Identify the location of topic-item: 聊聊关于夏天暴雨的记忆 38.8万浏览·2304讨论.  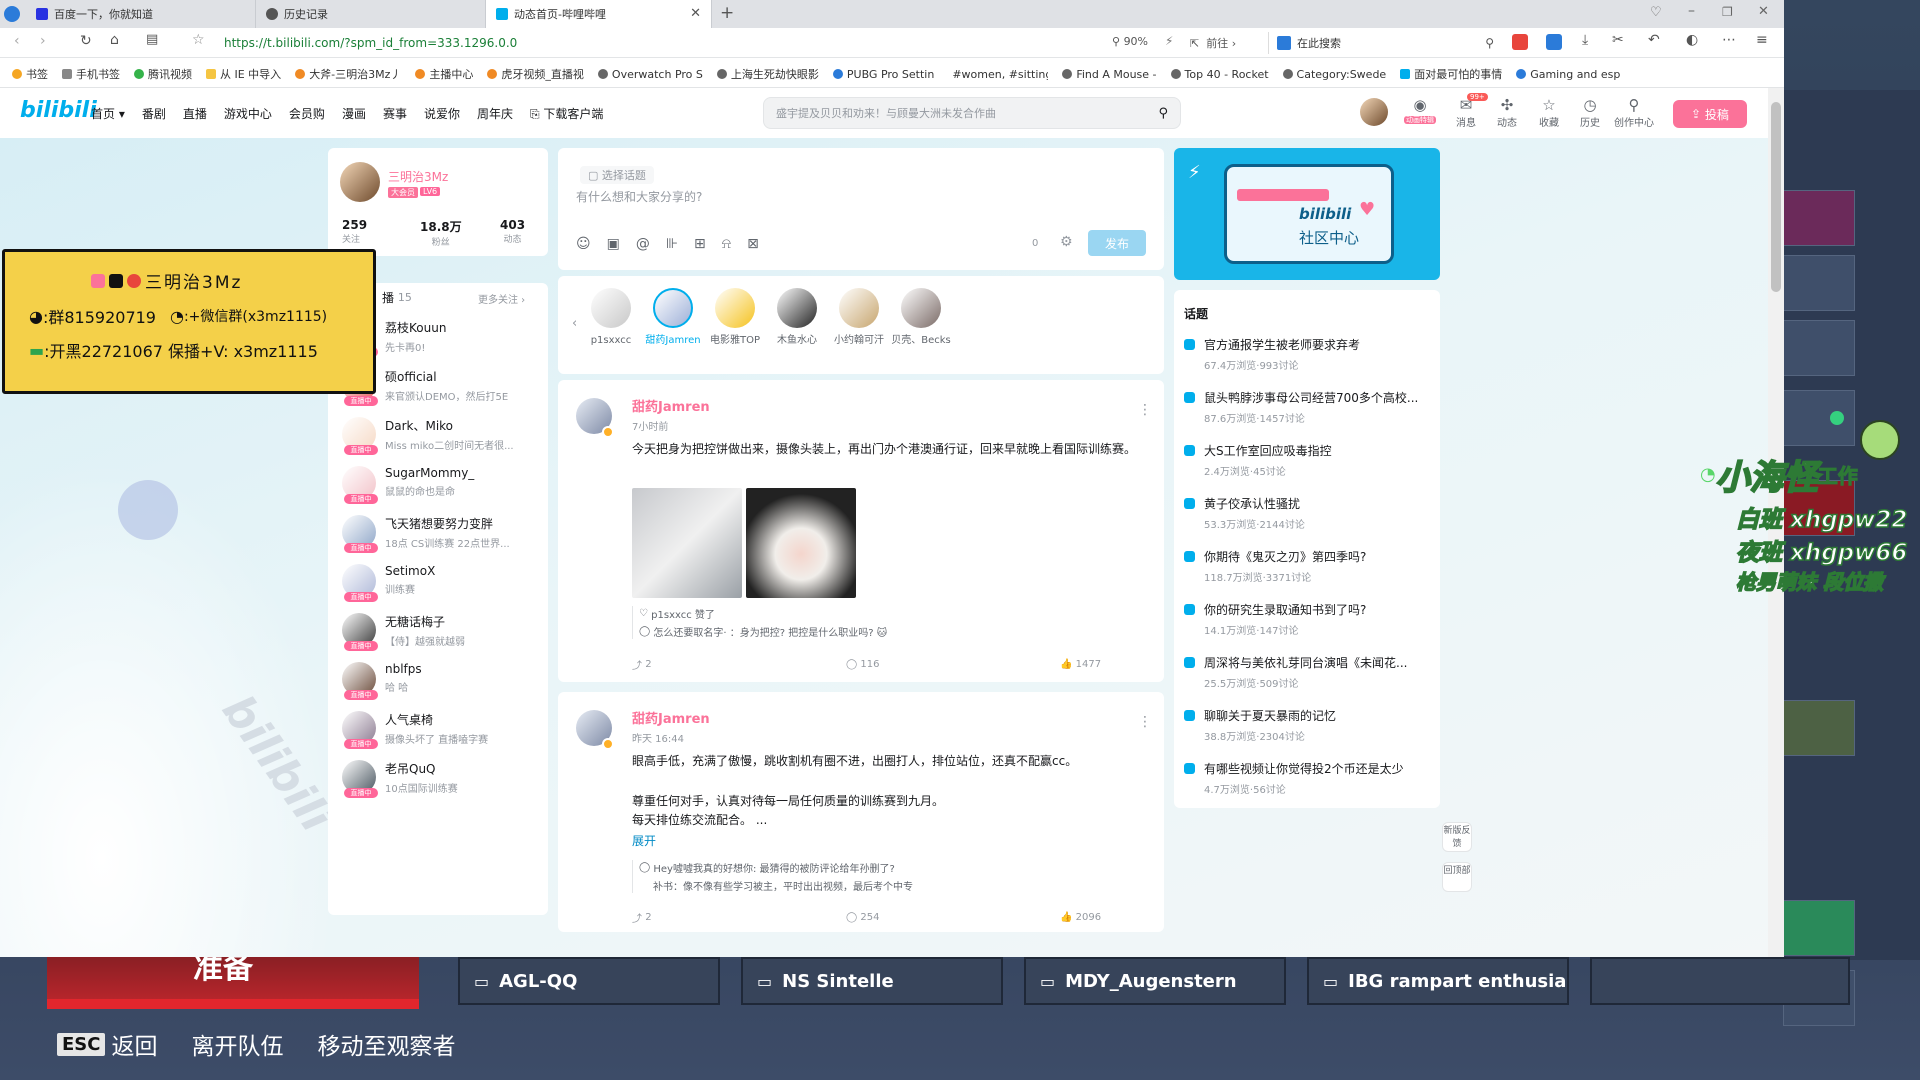
(1309, 725).